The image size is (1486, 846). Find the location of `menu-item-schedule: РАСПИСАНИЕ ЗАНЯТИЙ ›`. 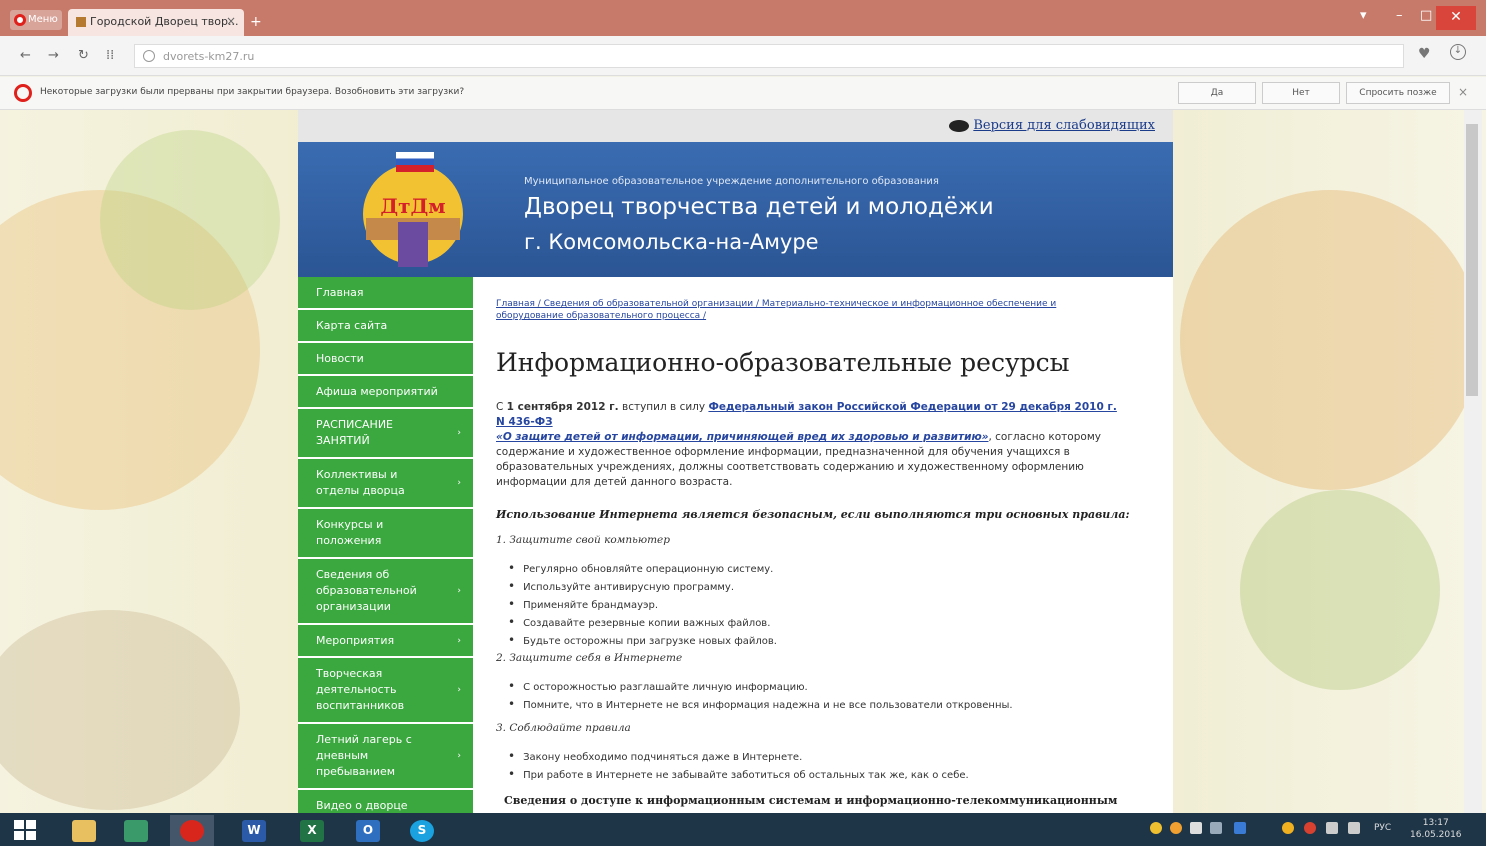

menu-item-schedule: РАСПИСАНИЕ ЗАНЯТИЙ › is located at coordinates (385, 434).